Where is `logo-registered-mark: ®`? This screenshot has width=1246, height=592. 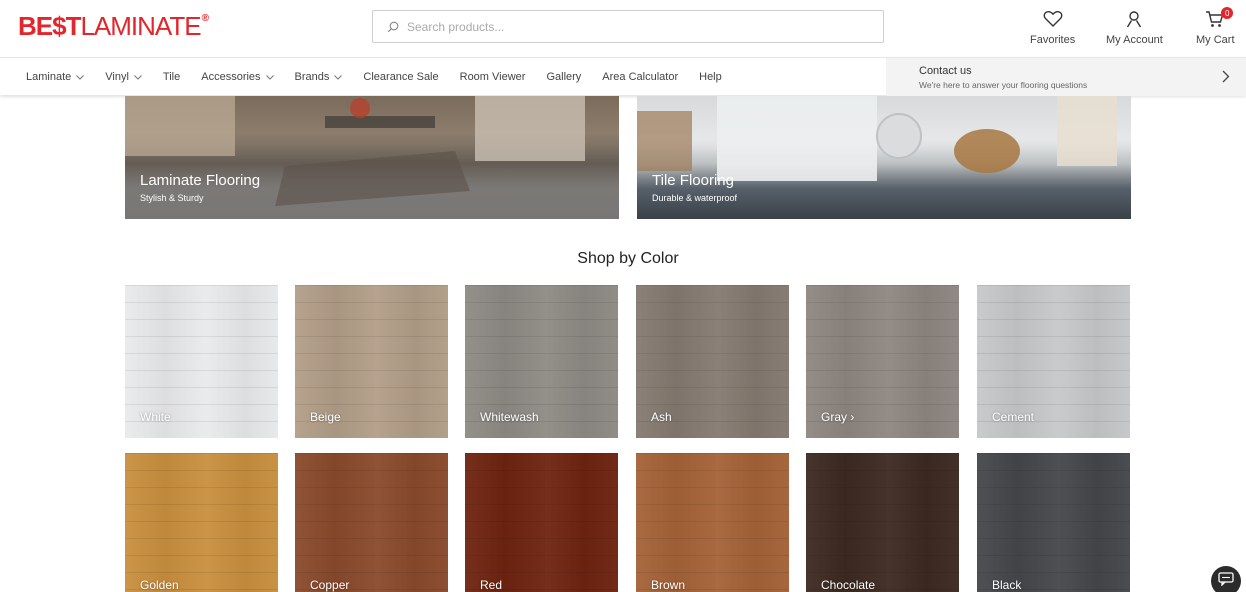 logo-registered-mark: ® is located at coordinates (205, 18).